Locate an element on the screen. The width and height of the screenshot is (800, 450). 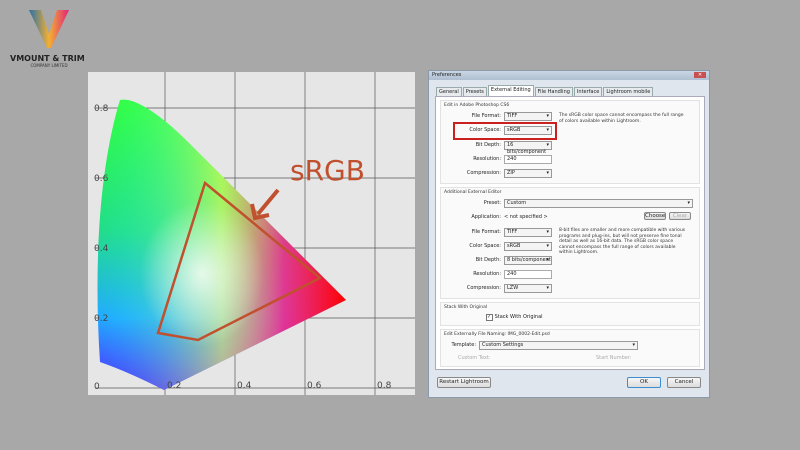
y-tick-label: 0 is located at coordinates (97, 387).